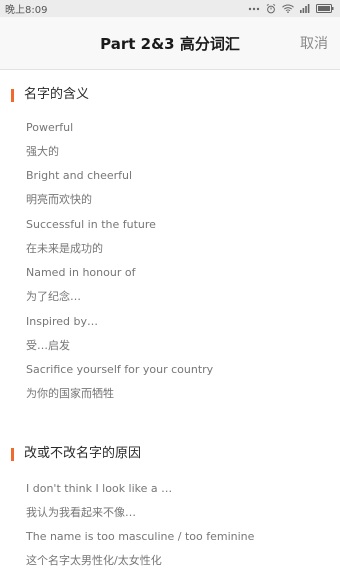 The width and height of the screenshot is (340, 568). I want to click on list-item: 为你的国家而牺牲, so click(70, 393).